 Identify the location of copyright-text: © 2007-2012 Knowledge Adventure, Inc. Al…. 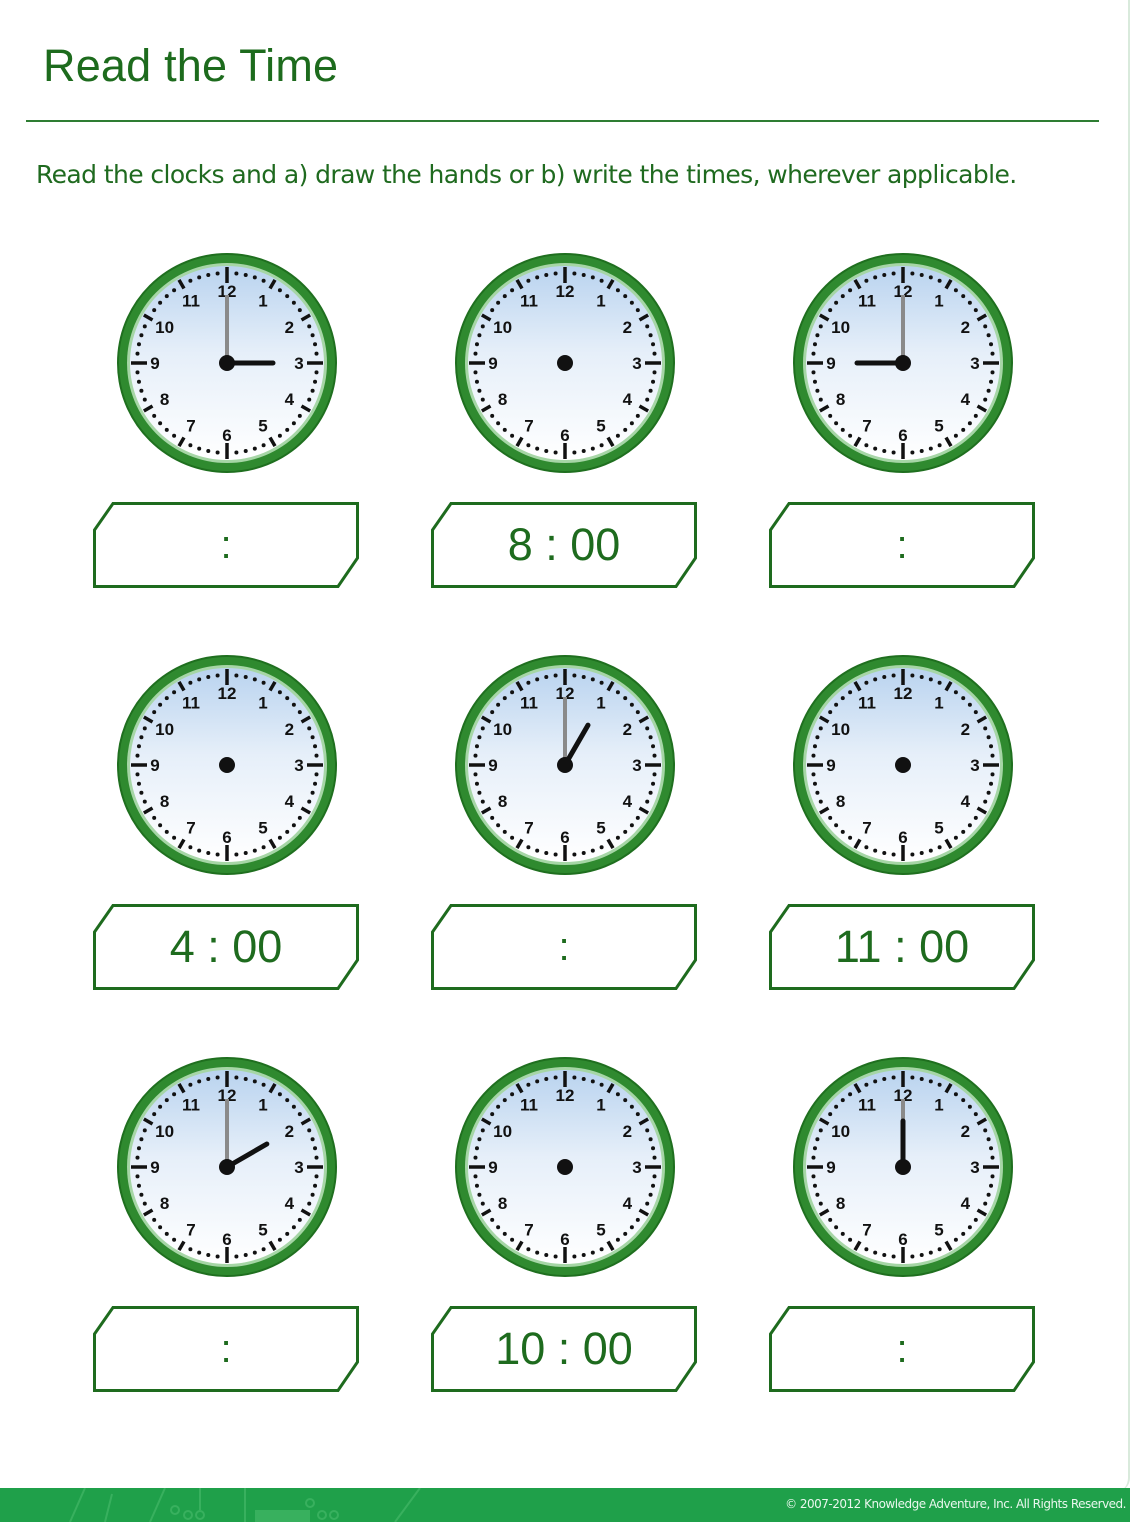
(955, 1504).